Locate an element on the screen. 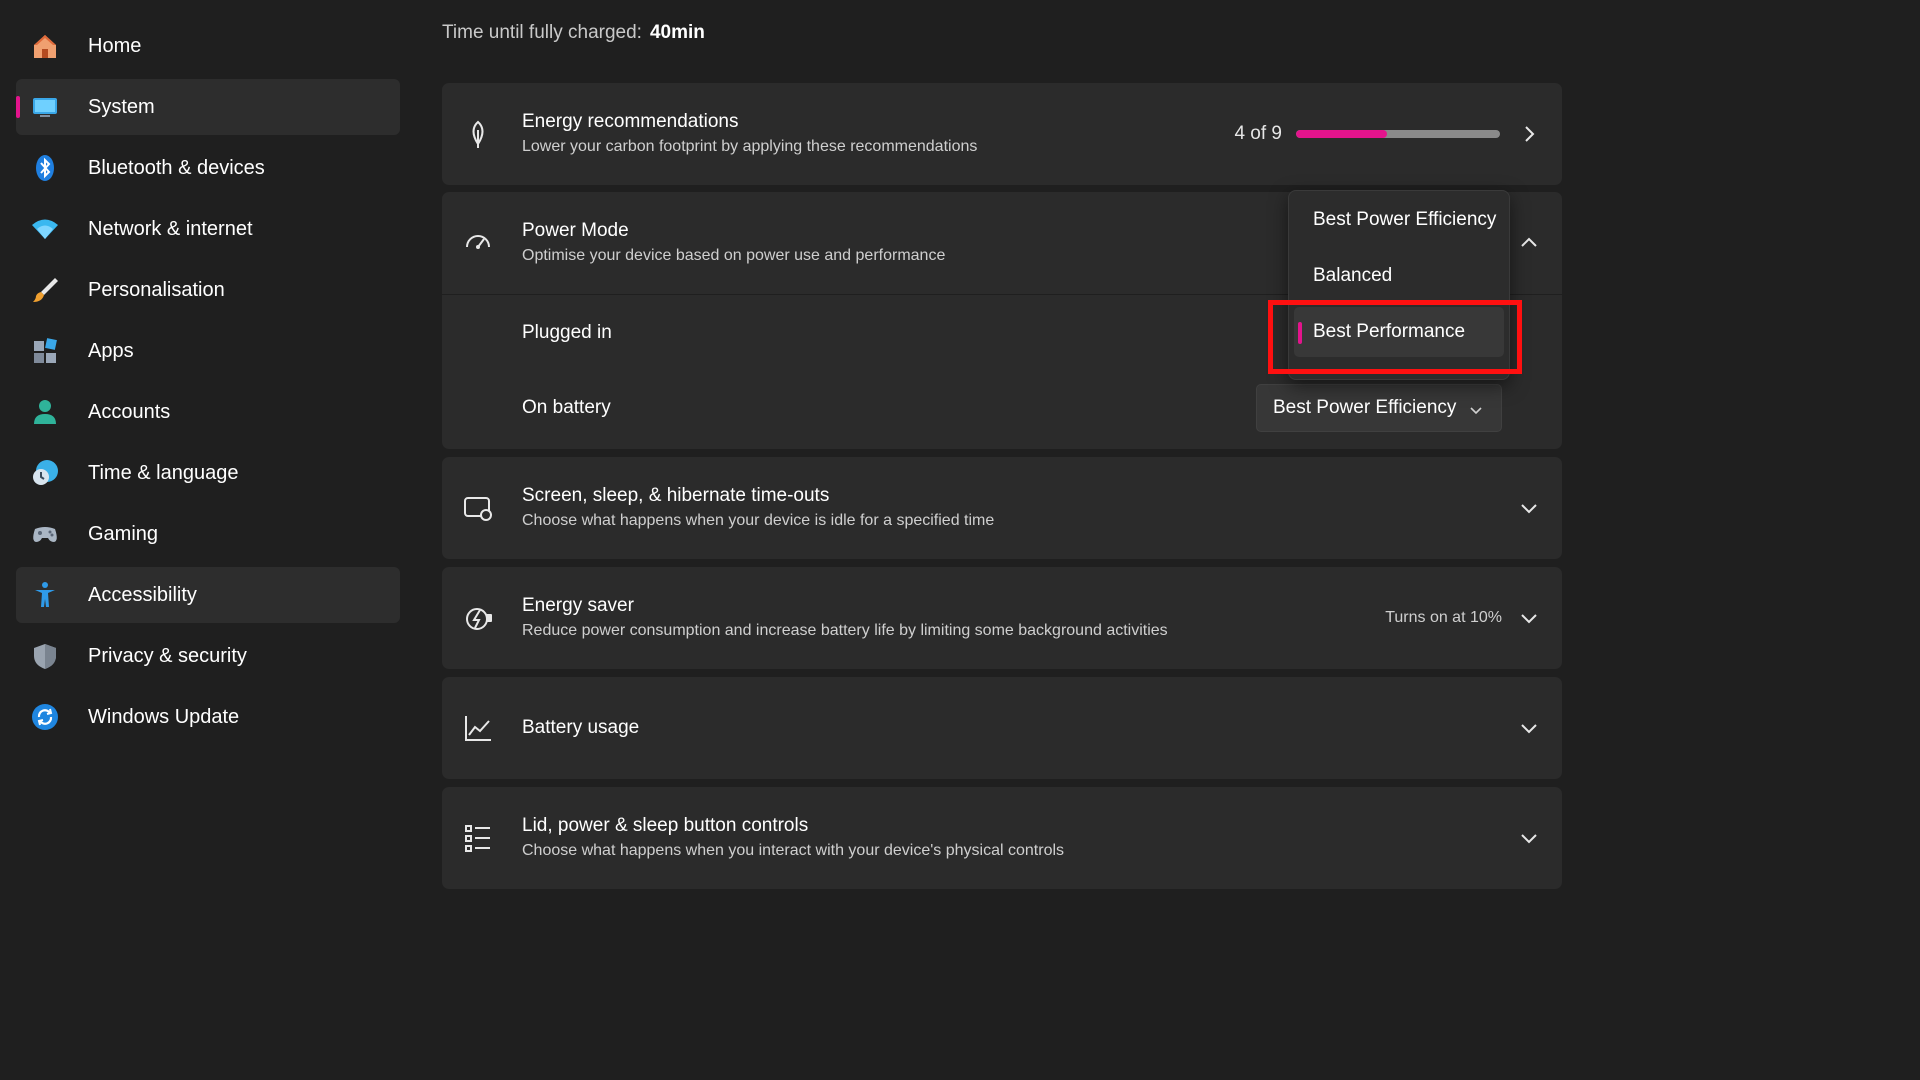 This screenshot has height=1080, width=1920. plugged-in-label: Plugged in is located at coordinates (567, 332).